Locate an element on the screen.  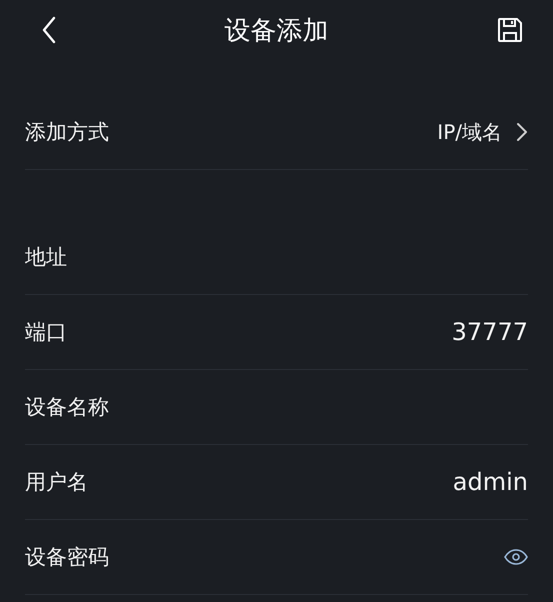
field-label: 用户名 is located at coordinates (56, 482).